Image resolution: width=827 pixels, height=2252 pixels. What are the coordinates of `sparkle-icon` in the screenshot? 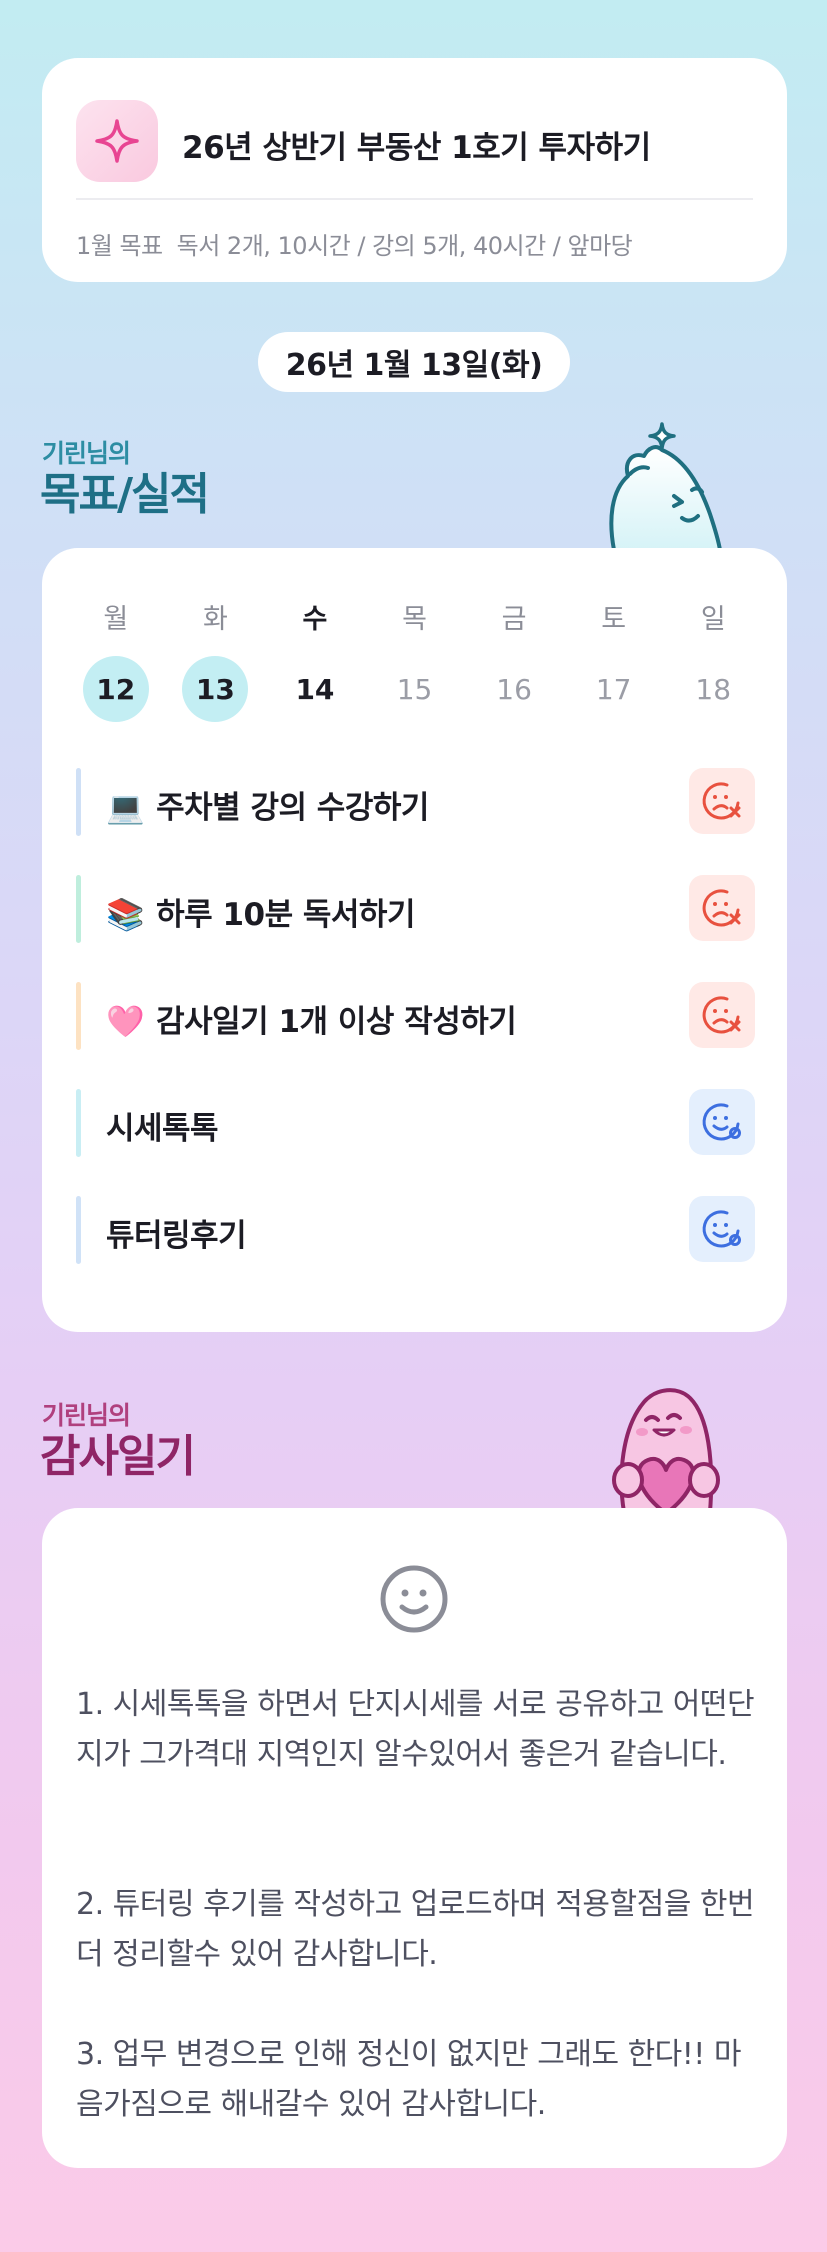 It's located at (117, 141).